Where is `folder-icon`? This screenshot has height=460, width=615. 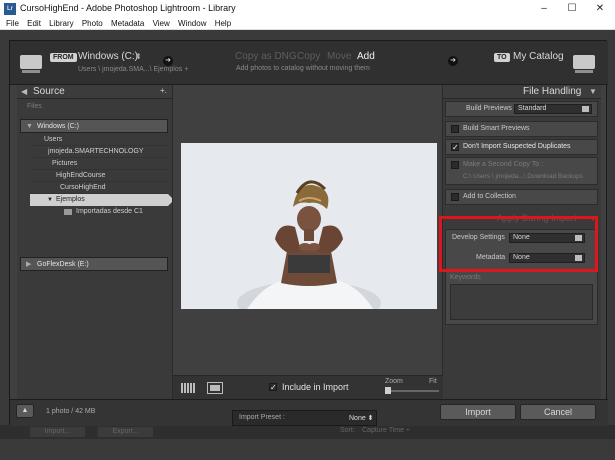
folder-icon is located at coordinates (68, 212).